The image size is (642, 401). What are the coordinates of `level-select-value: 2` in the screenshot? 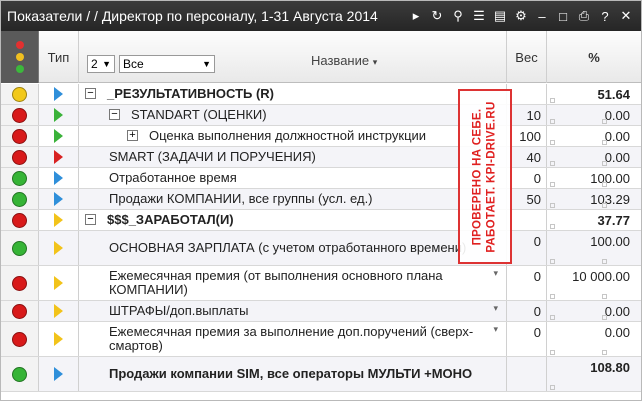 It's located at (94, 64).